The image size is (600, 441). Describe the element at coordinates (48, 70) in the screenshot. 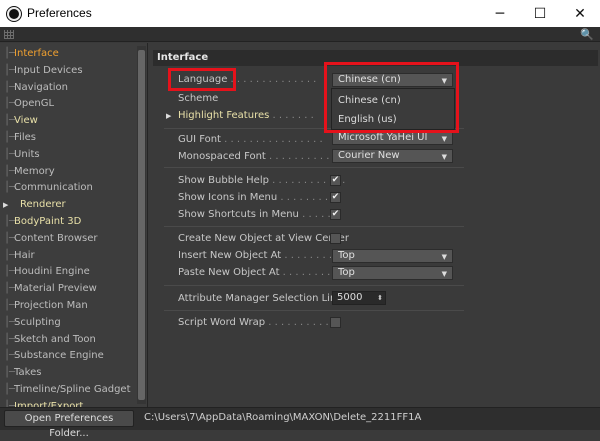

I see `sidebar-item-label: Input Devices` at that location.